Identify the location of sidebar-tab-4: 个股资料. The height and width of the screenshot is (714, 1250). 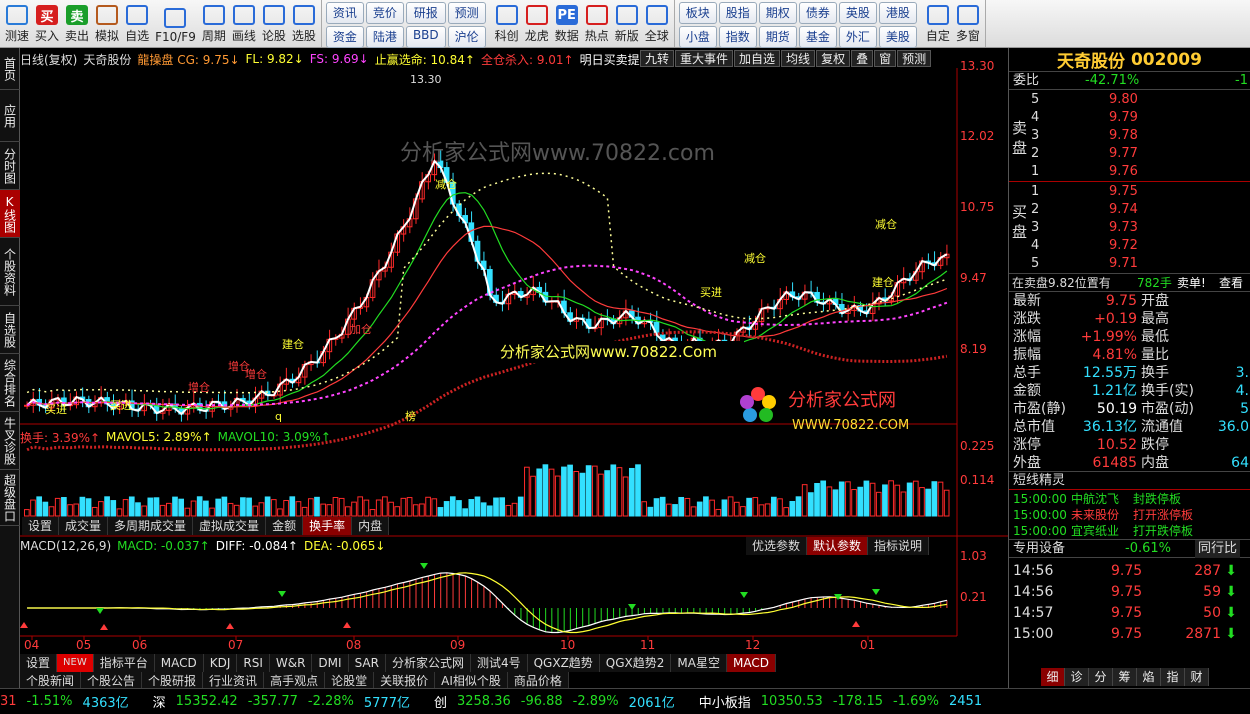
(10, 272).